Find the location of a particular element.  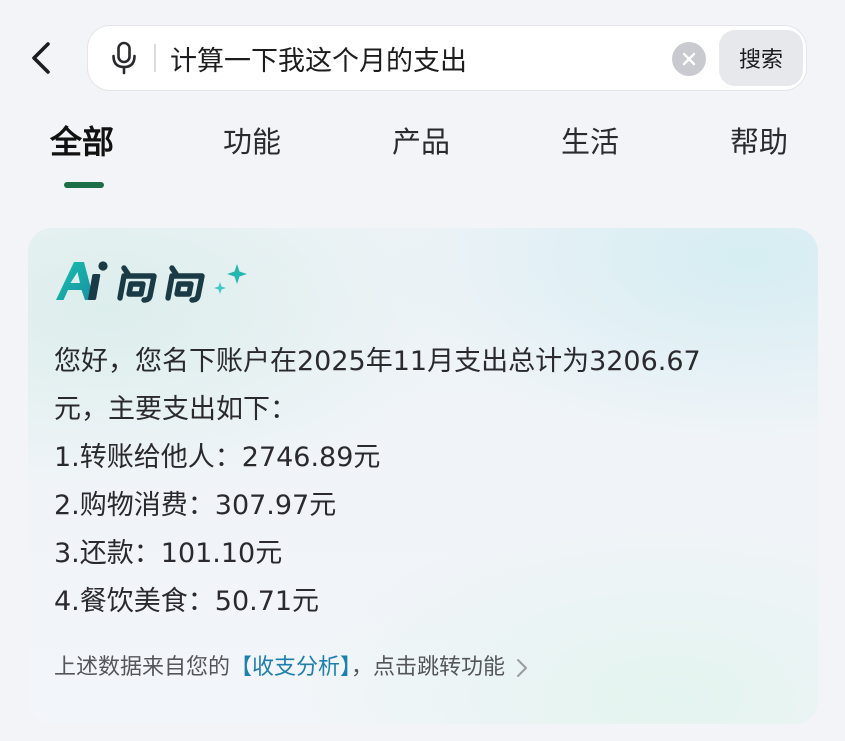

data-source-note: 上述数据来自您的【收支分析】，点击跳转功能 is located at coordinates (424, 668).